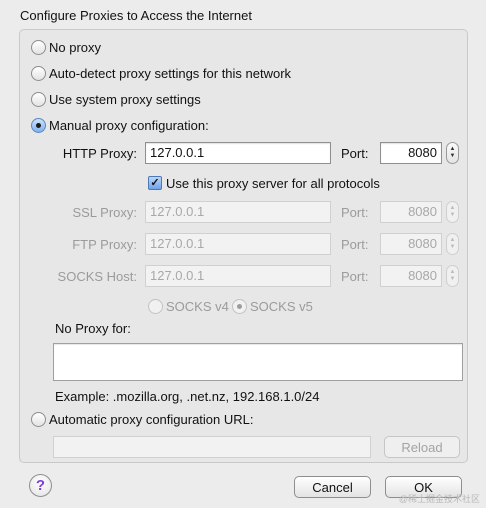 The width and height of the screenshot is (486, 508). Describe the element at coordinates (355, 212) in the screenshot. I see `ssl-port-label: Port:` at that location.